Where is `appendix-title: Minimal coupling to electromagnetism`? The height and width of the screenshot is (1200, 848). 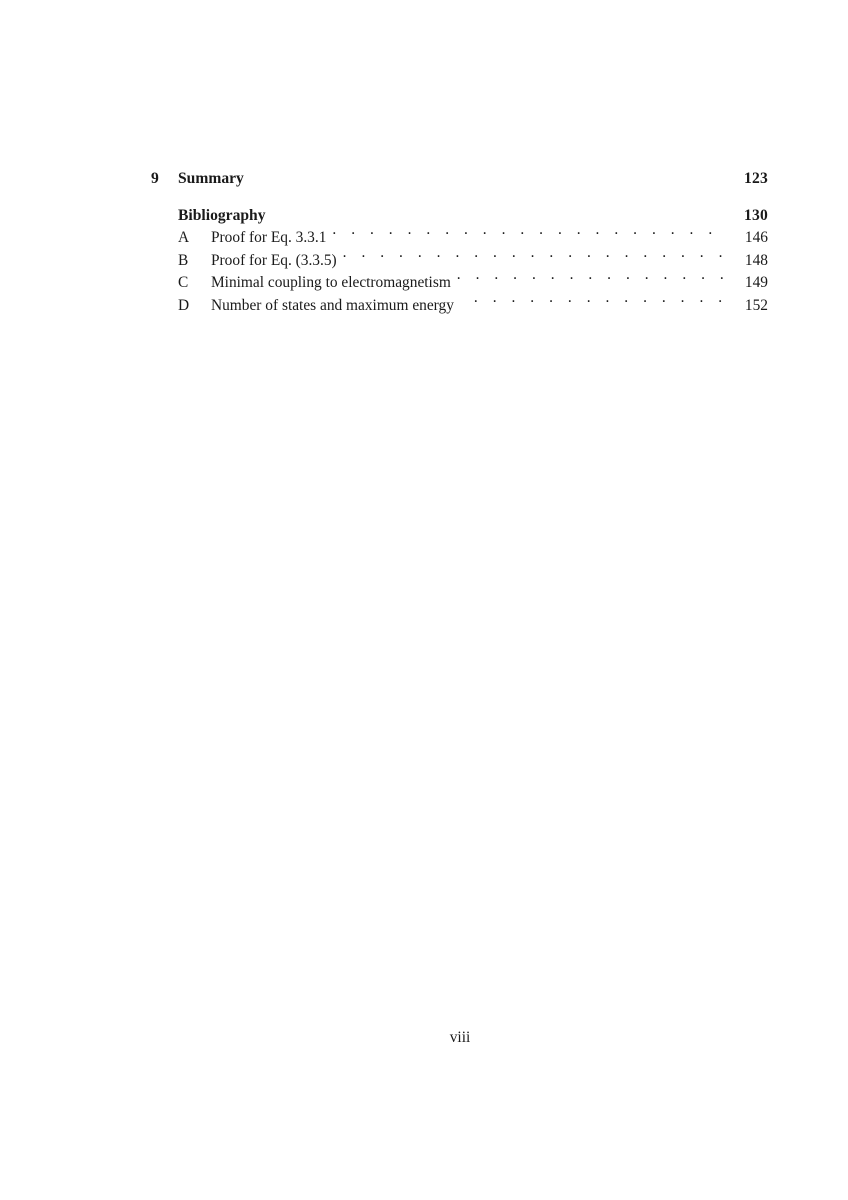
appendix-title: Minimal coupling to electromagnetism is located at coordinates (331, 283).